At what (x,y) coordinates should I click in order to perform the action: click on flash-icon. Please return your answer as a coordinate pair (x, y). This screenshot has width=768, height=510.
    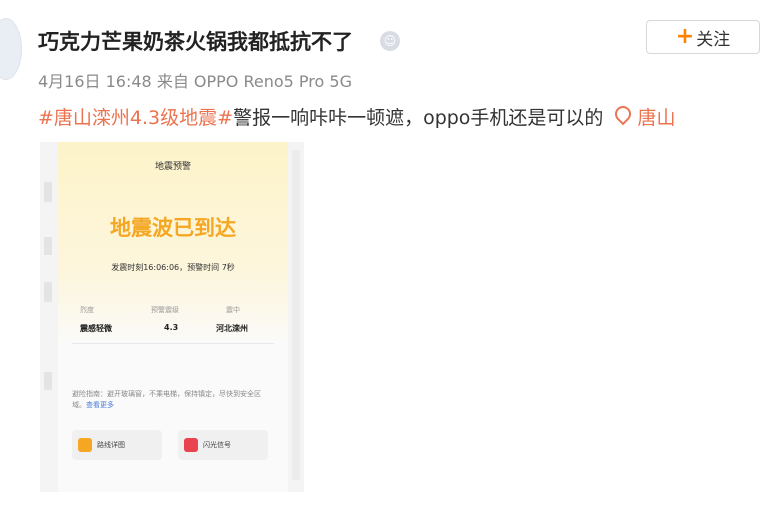
    Looking at the image, I should click on (191, 445).